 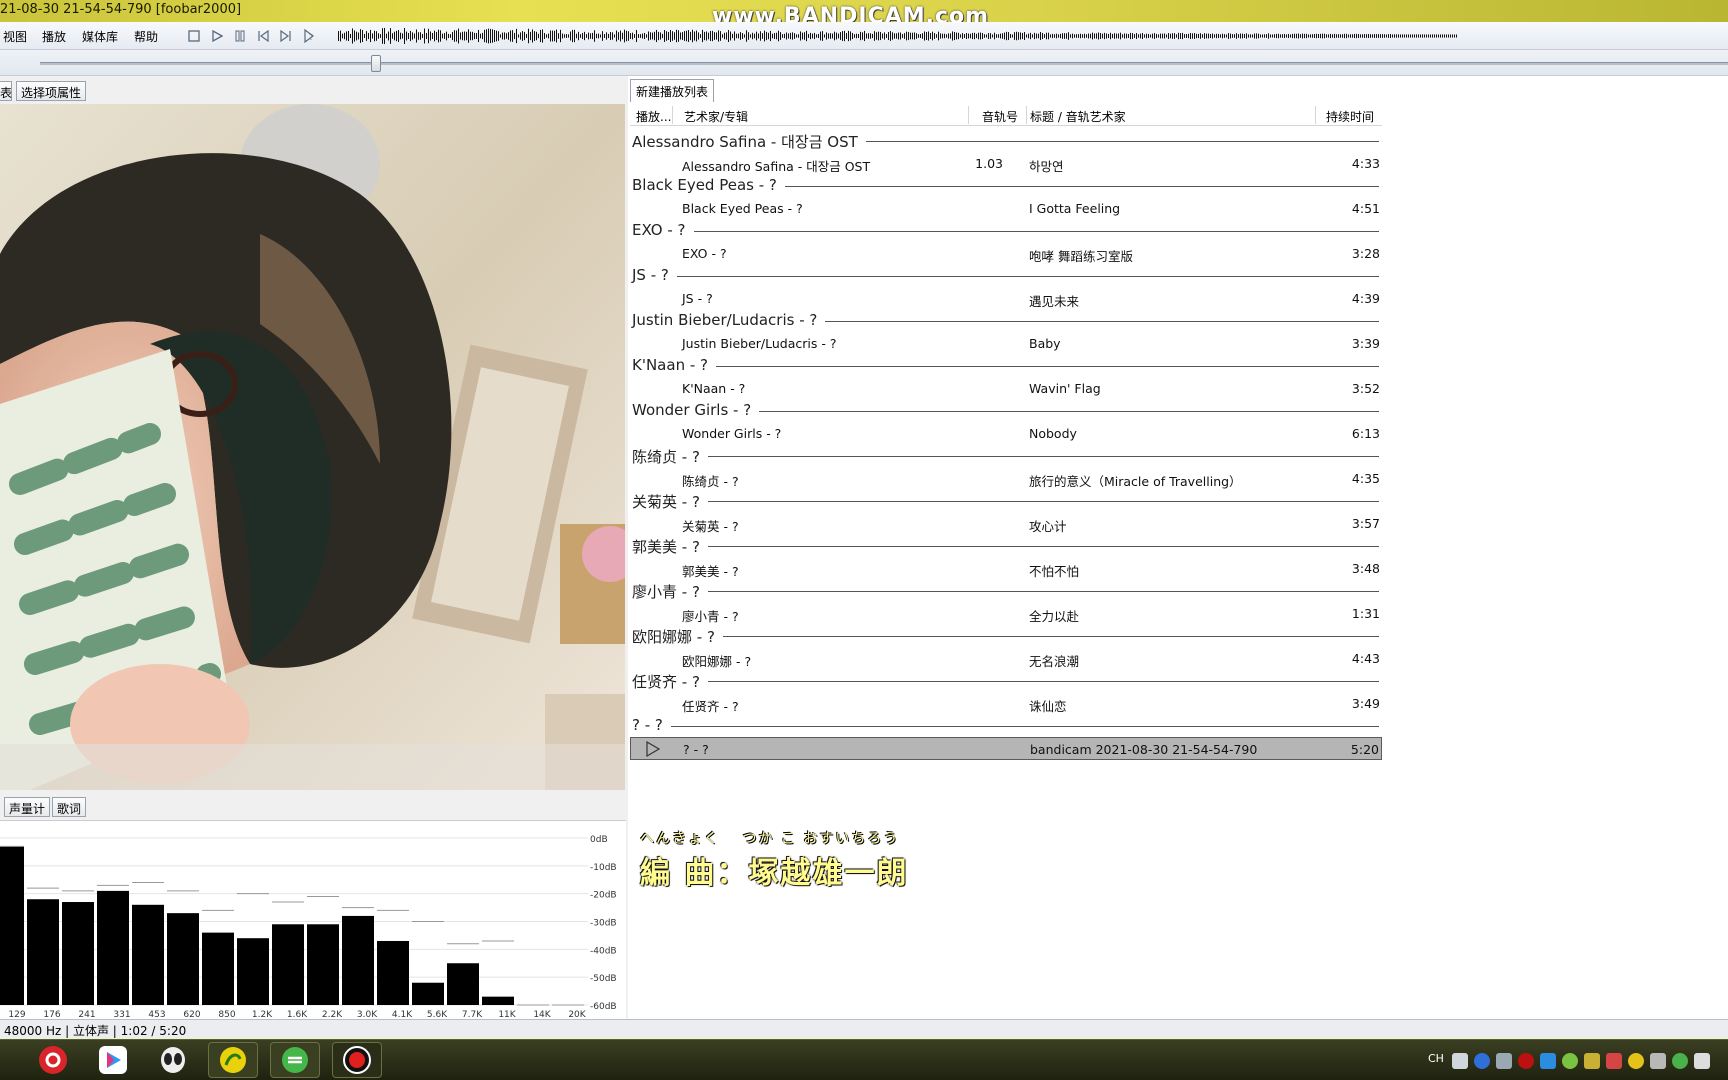 I want to click on plus-icon, so click(x=1636, y=1061).